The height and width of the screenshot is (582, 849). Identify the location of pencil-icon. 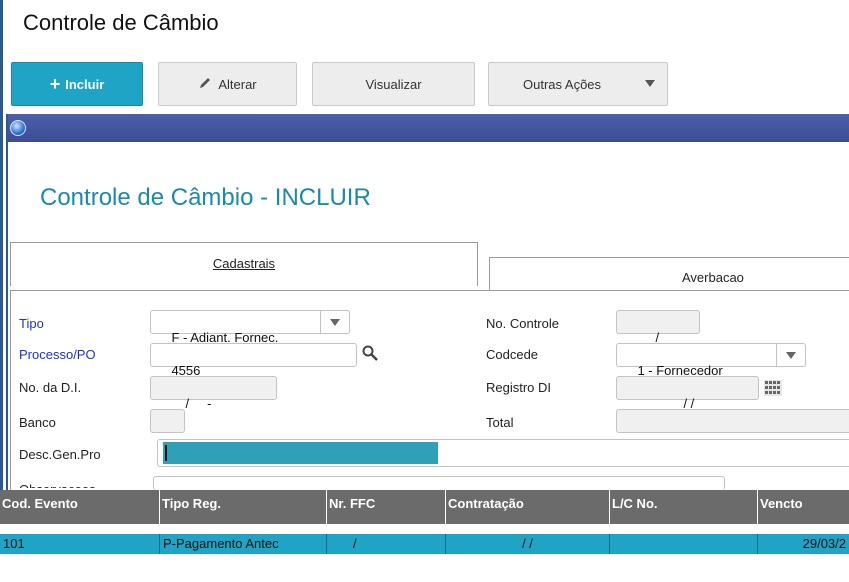
(205, 84).